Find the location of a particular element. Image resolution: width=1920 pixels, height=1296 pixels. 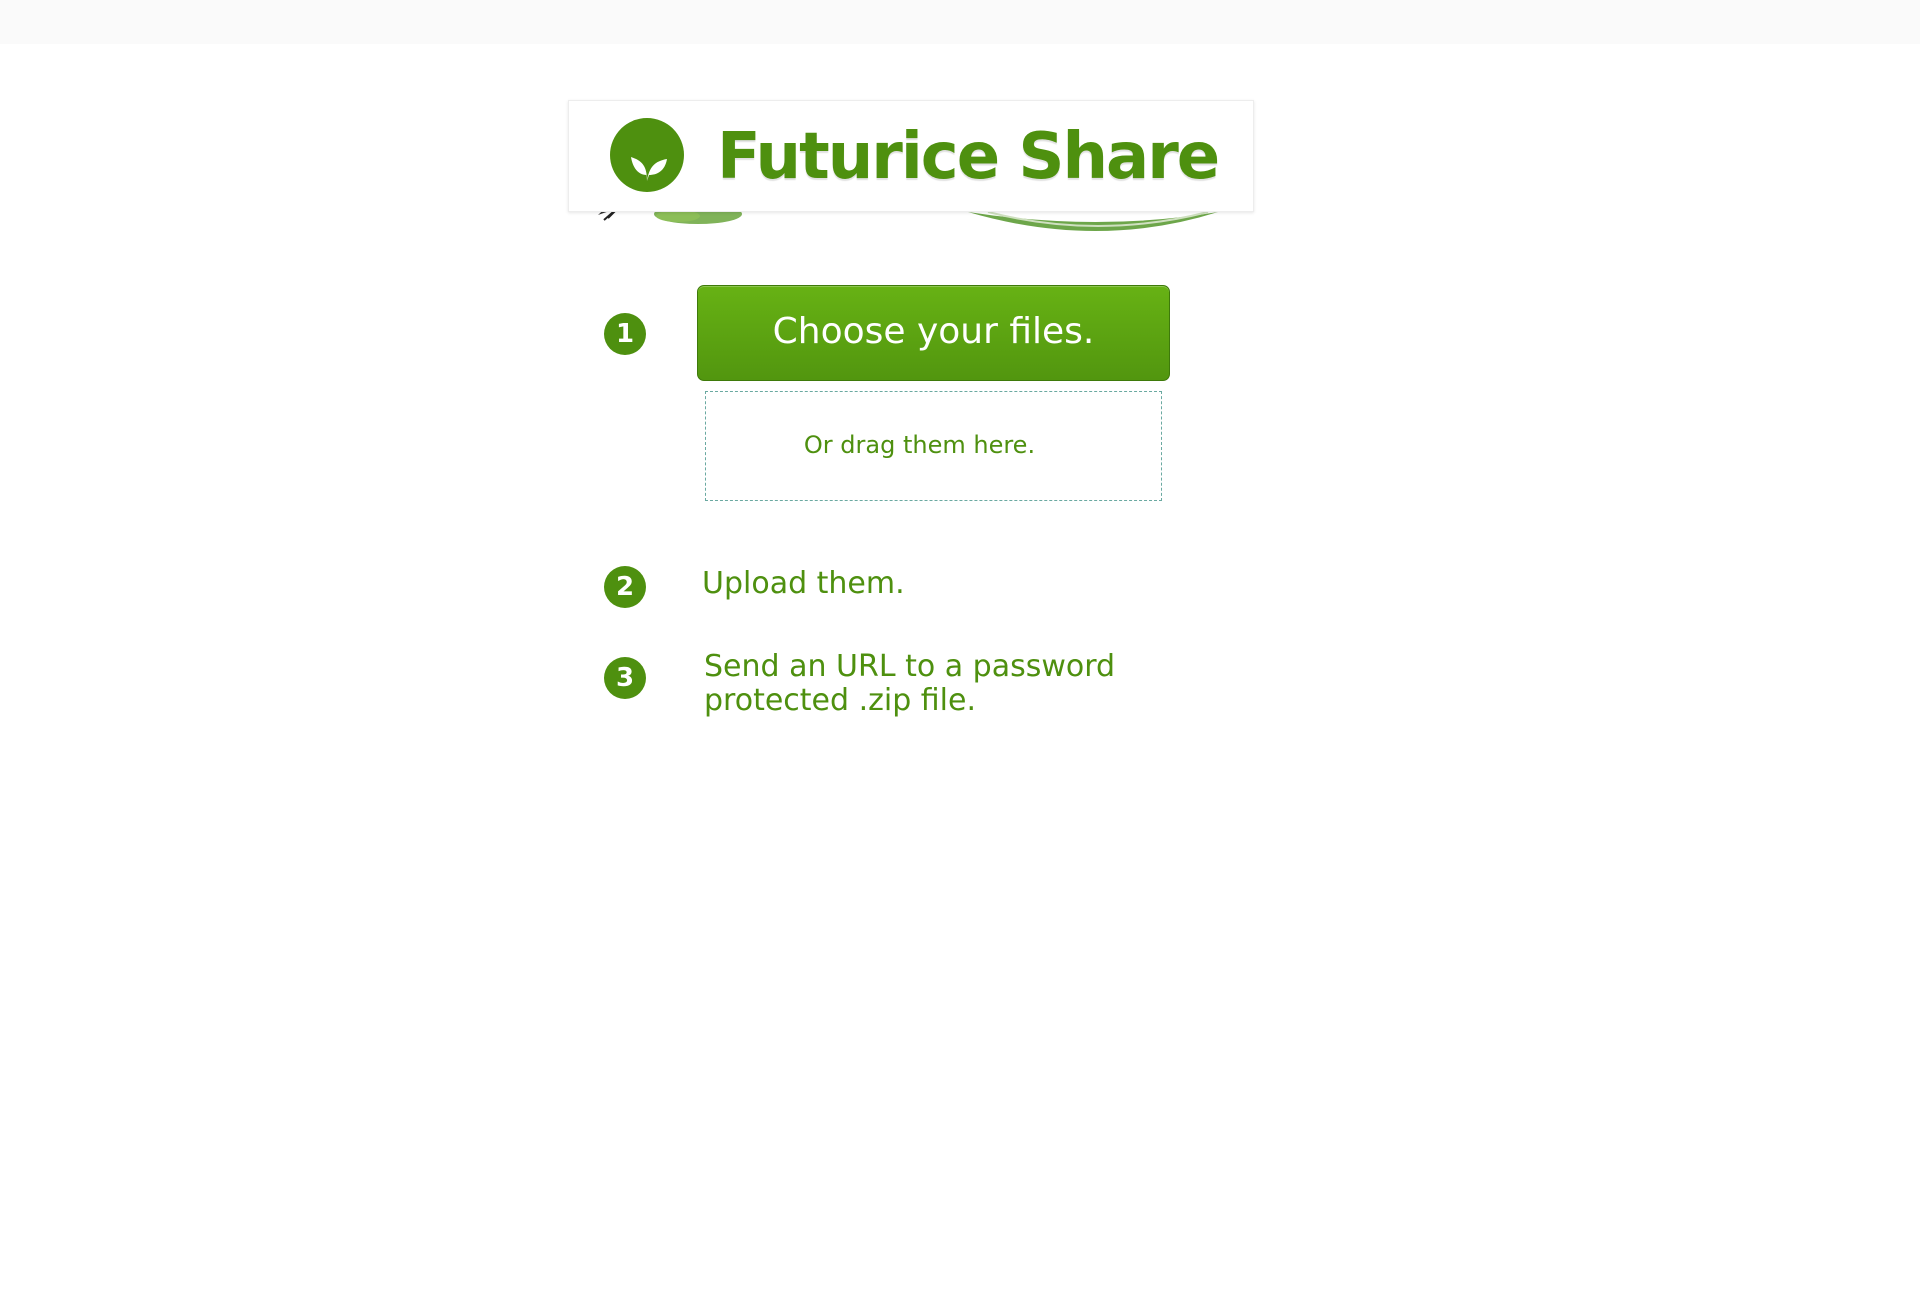

top-bar is located at coordinates (960, 22).